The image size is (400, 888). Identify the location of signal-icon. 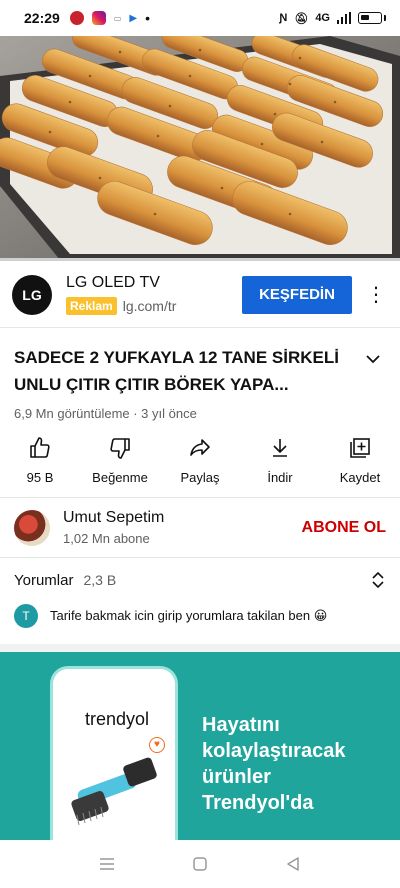
(344, 18).